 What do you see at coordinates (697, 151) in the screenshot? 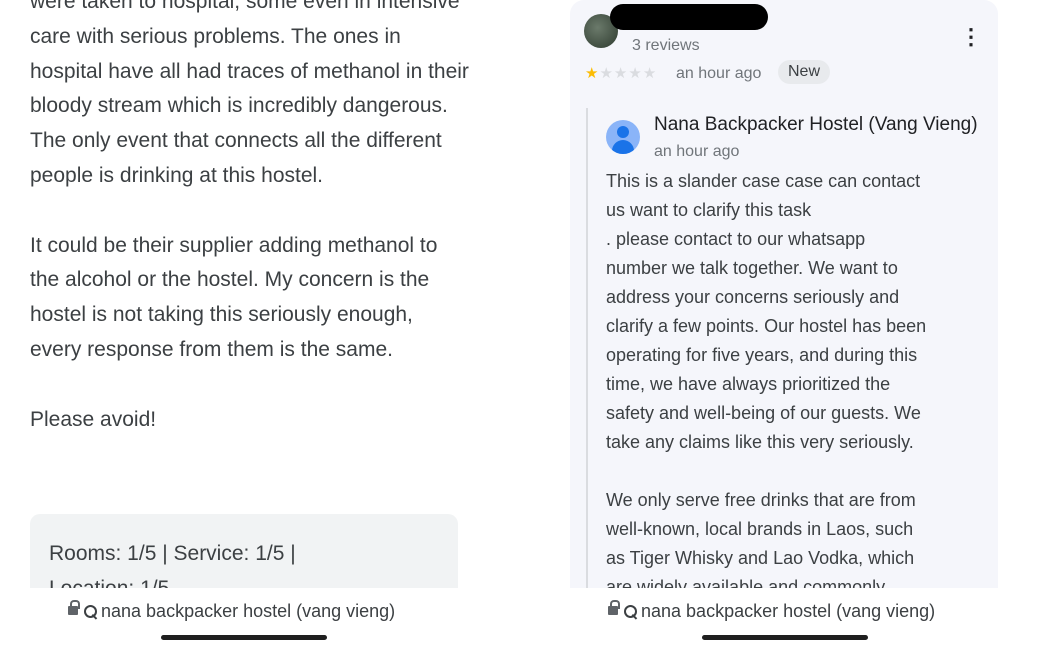
I see `owner-reply-time: an hour ago` at bounding box center [697, 151].